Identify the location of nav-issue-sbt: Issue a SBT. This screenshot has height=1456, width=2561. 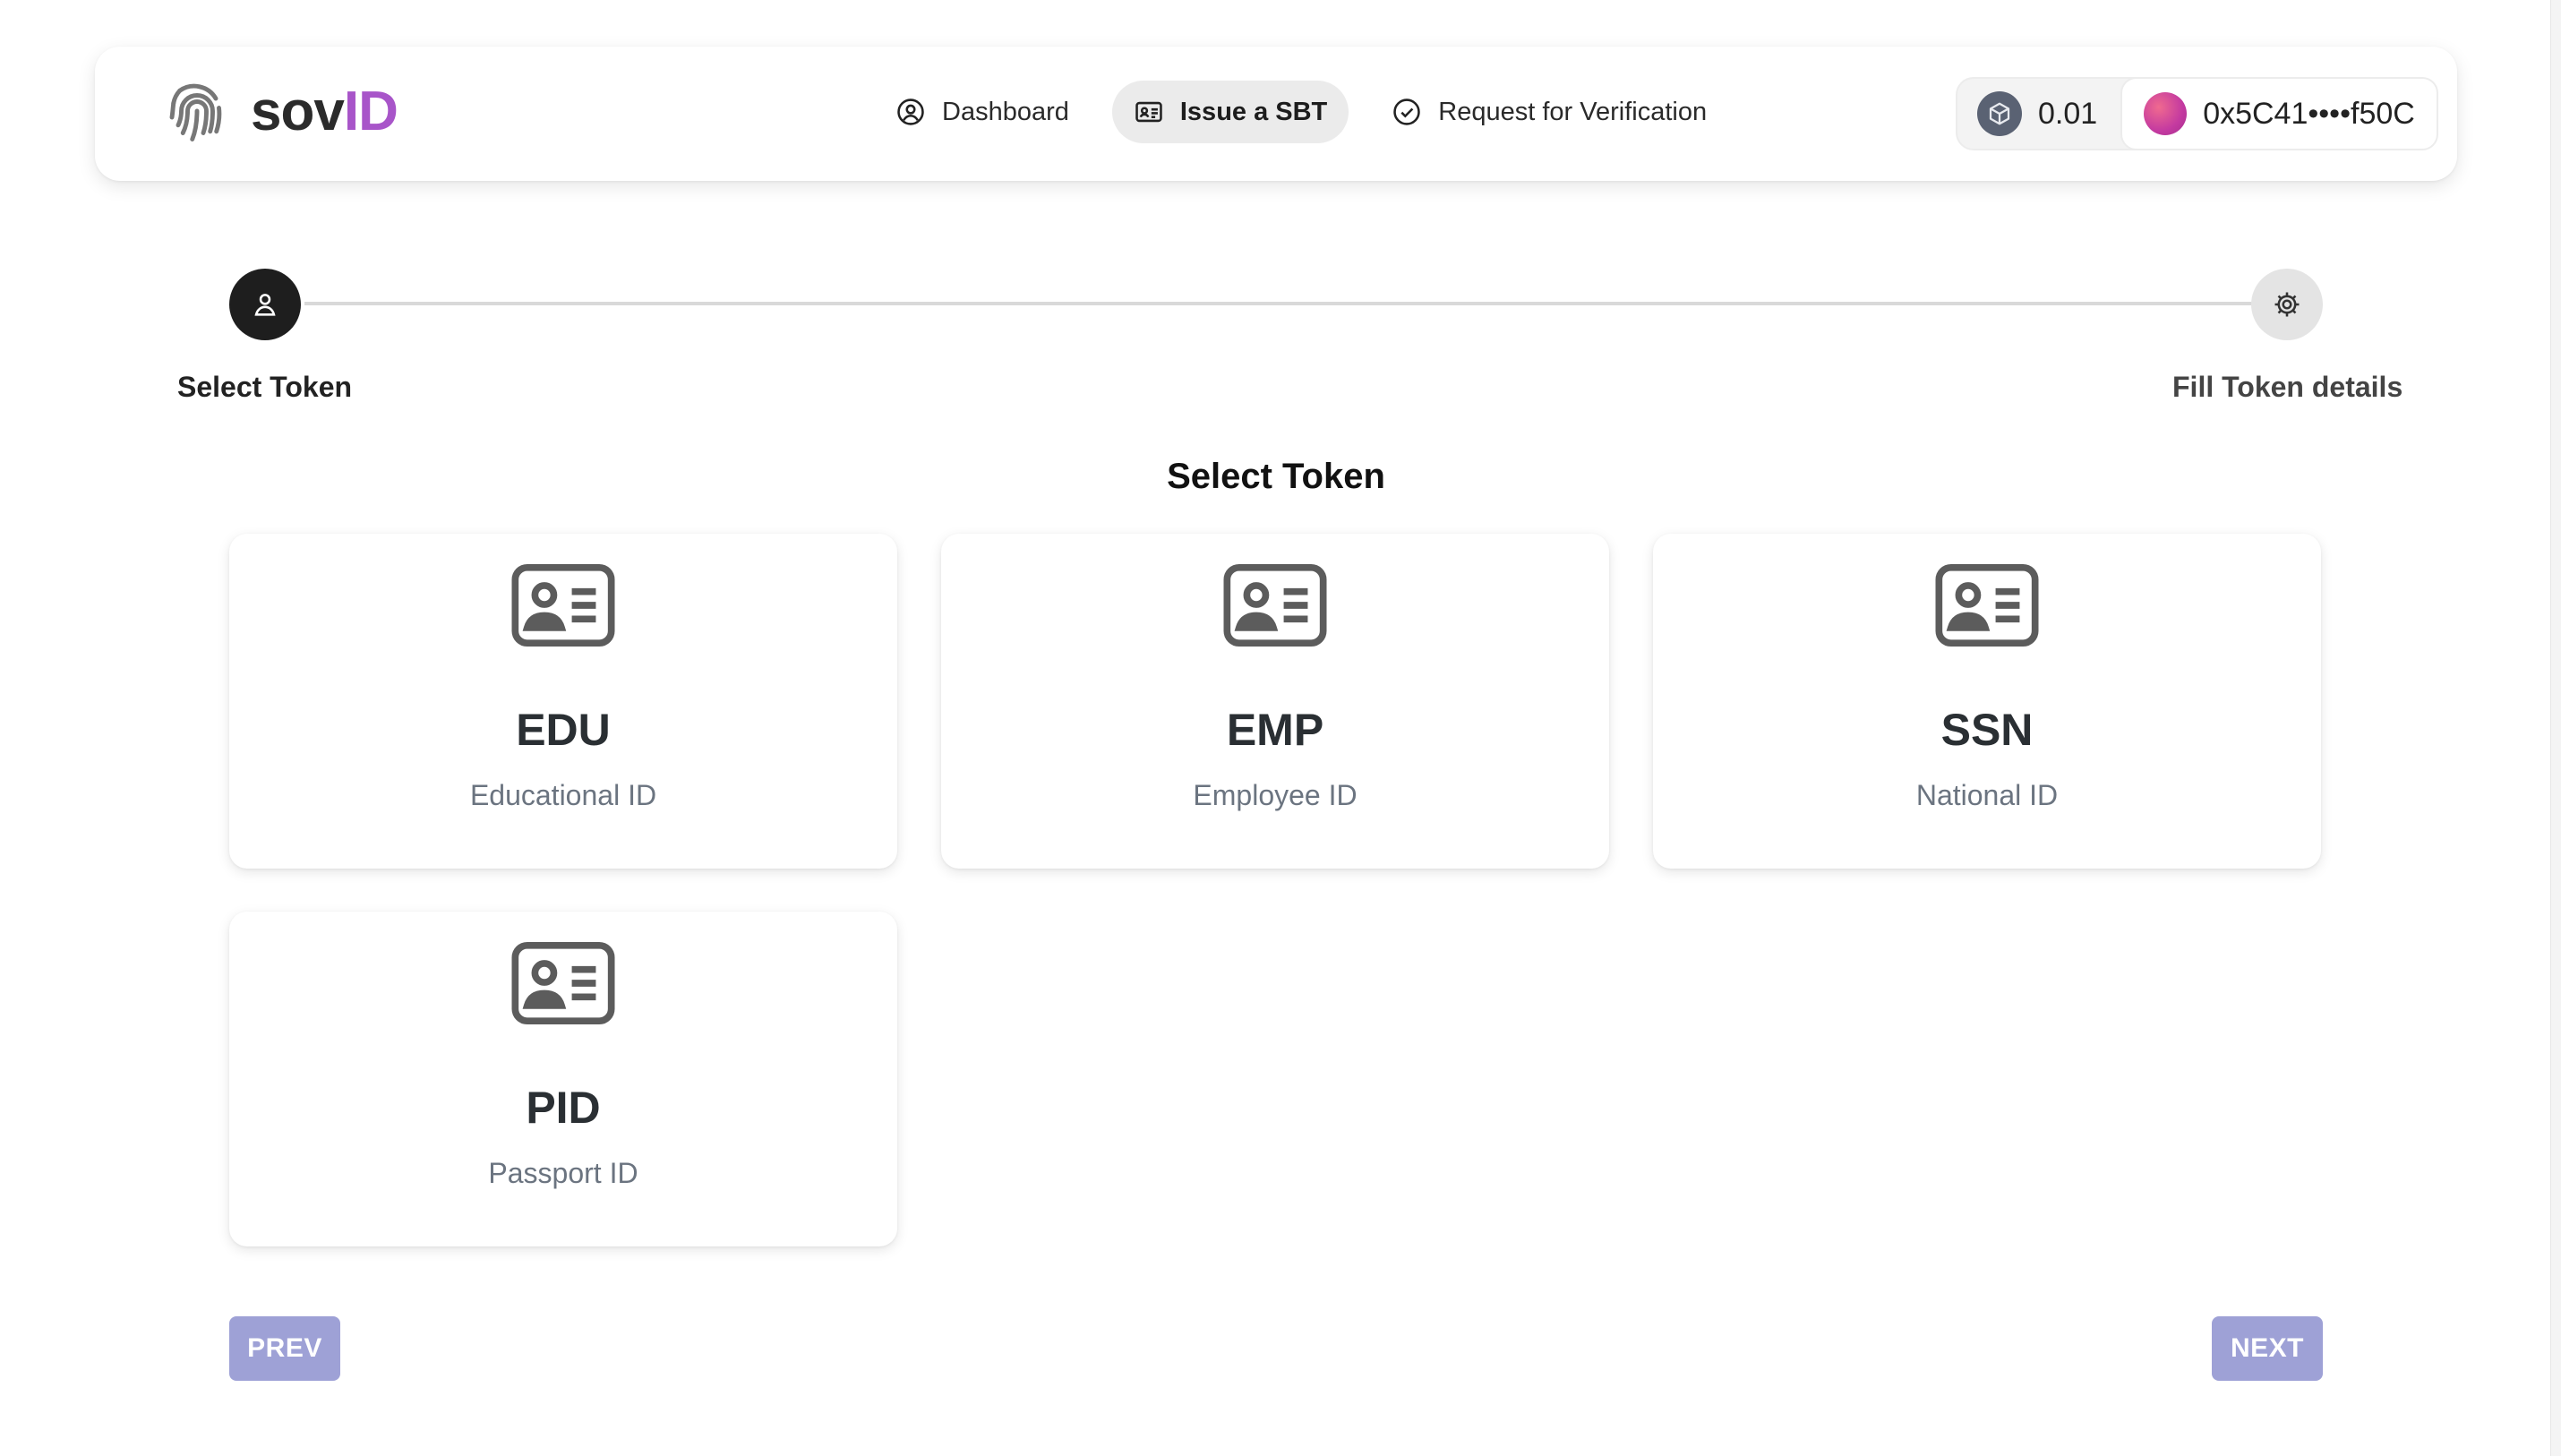
(1230, 112).